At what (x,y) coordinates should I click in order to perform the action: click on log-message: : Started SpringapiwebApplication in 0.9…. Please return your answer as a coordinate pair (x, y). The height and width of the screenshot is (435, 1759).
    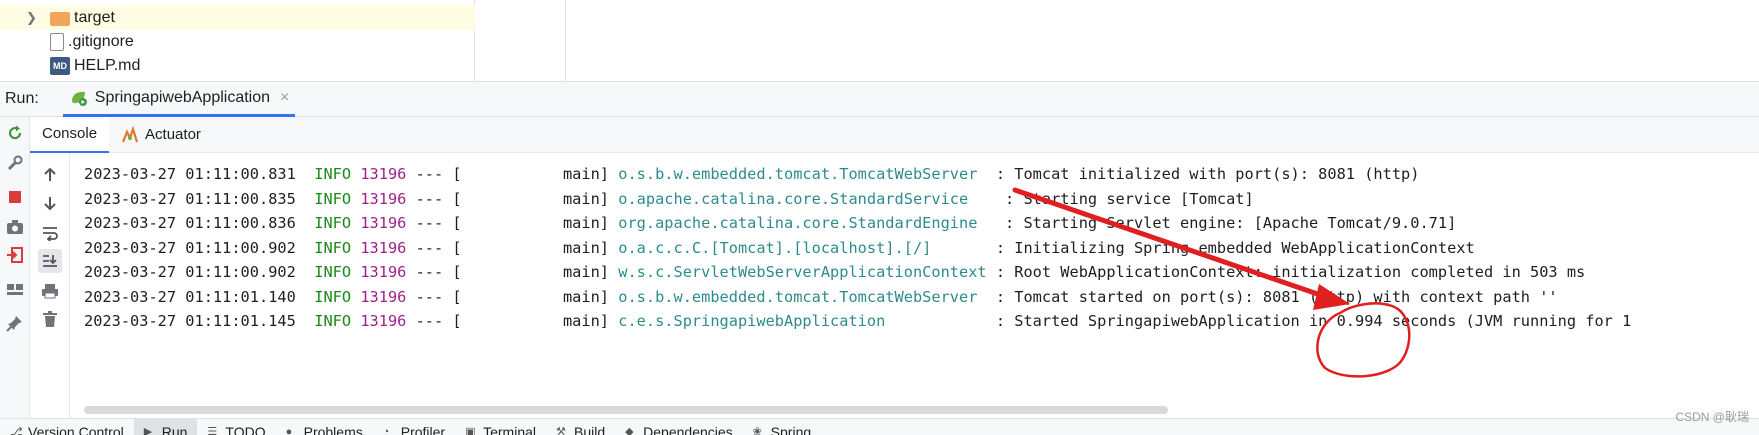
    Looking at the image, I should click on (1309, 321).